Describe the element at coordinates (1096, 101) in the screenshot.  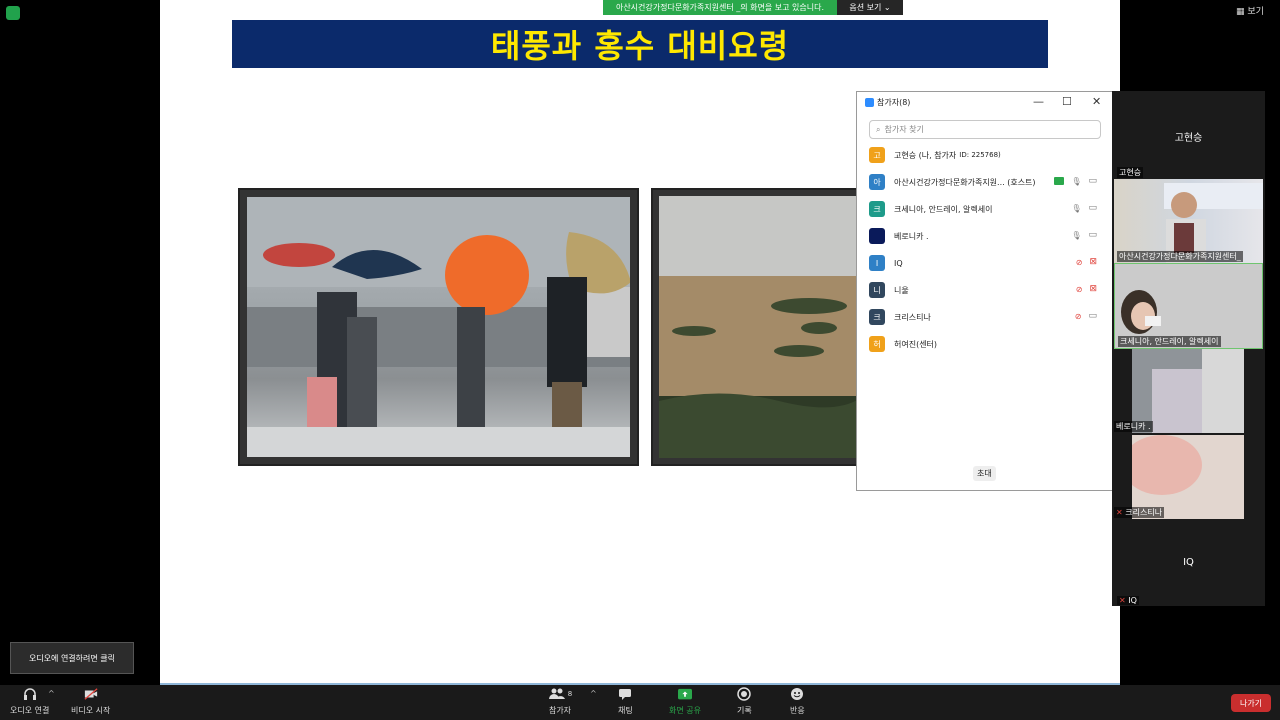
I see `close-icon: ✕` at that location.